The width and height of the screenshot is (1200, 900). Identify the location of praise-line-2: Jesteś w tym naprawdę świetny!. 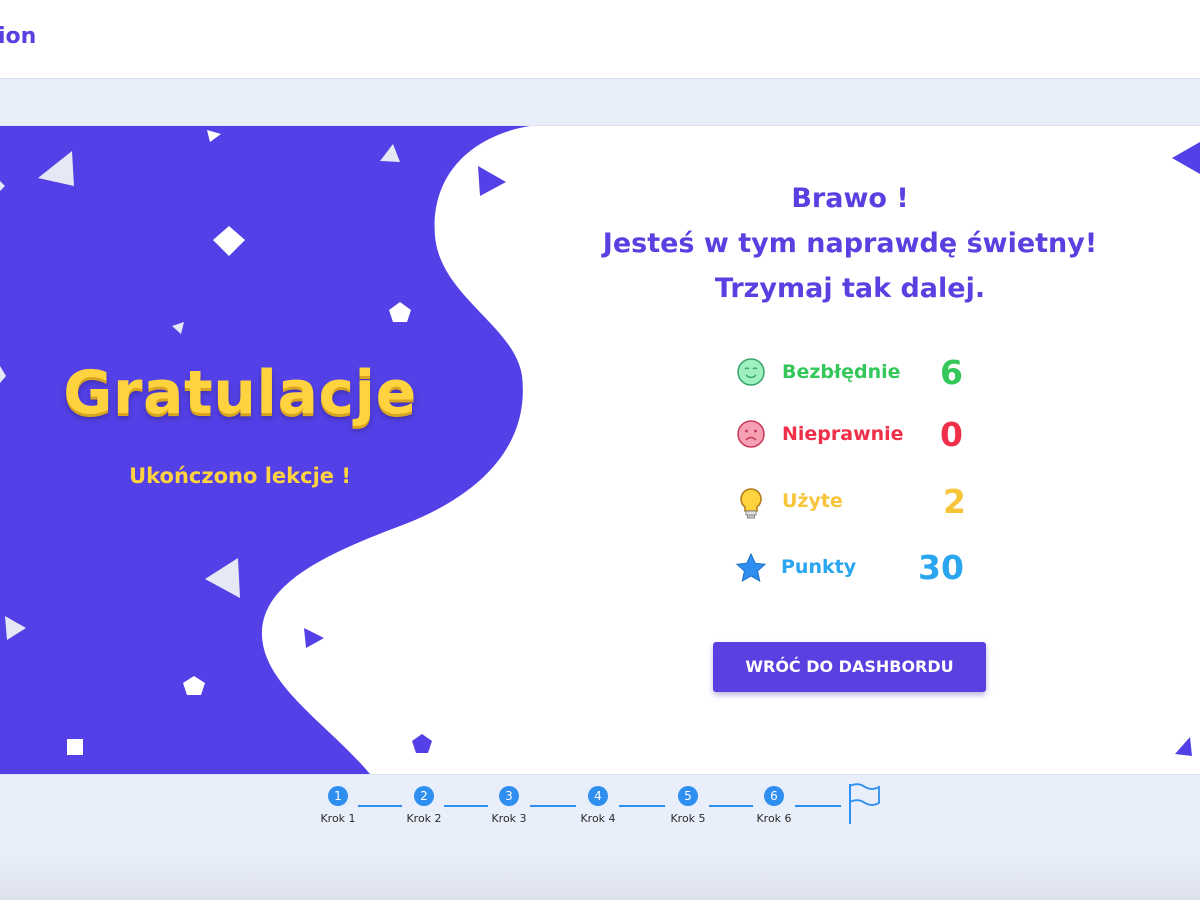
(850, 243).